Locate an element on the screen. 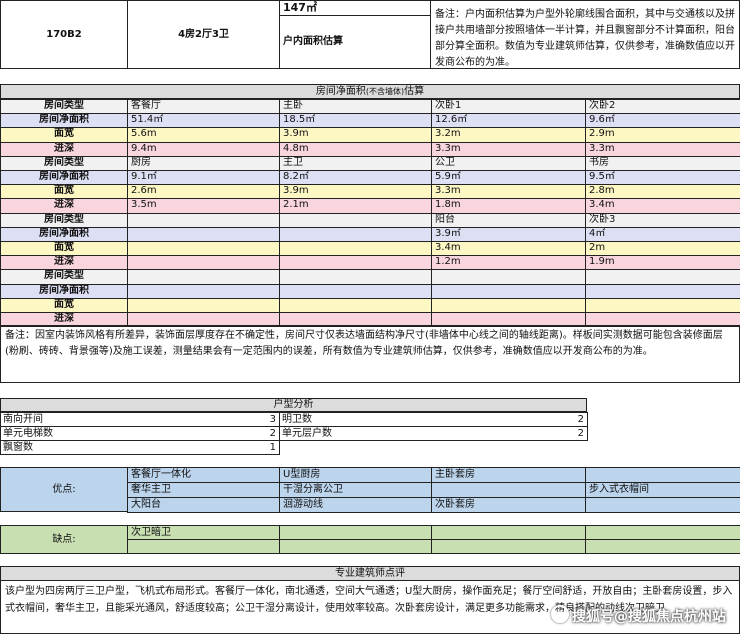 Image resolution: width=740 pixels, height=634 pixels. rooms-cell-depth: 4.8m is located at coordinates (355, 149).